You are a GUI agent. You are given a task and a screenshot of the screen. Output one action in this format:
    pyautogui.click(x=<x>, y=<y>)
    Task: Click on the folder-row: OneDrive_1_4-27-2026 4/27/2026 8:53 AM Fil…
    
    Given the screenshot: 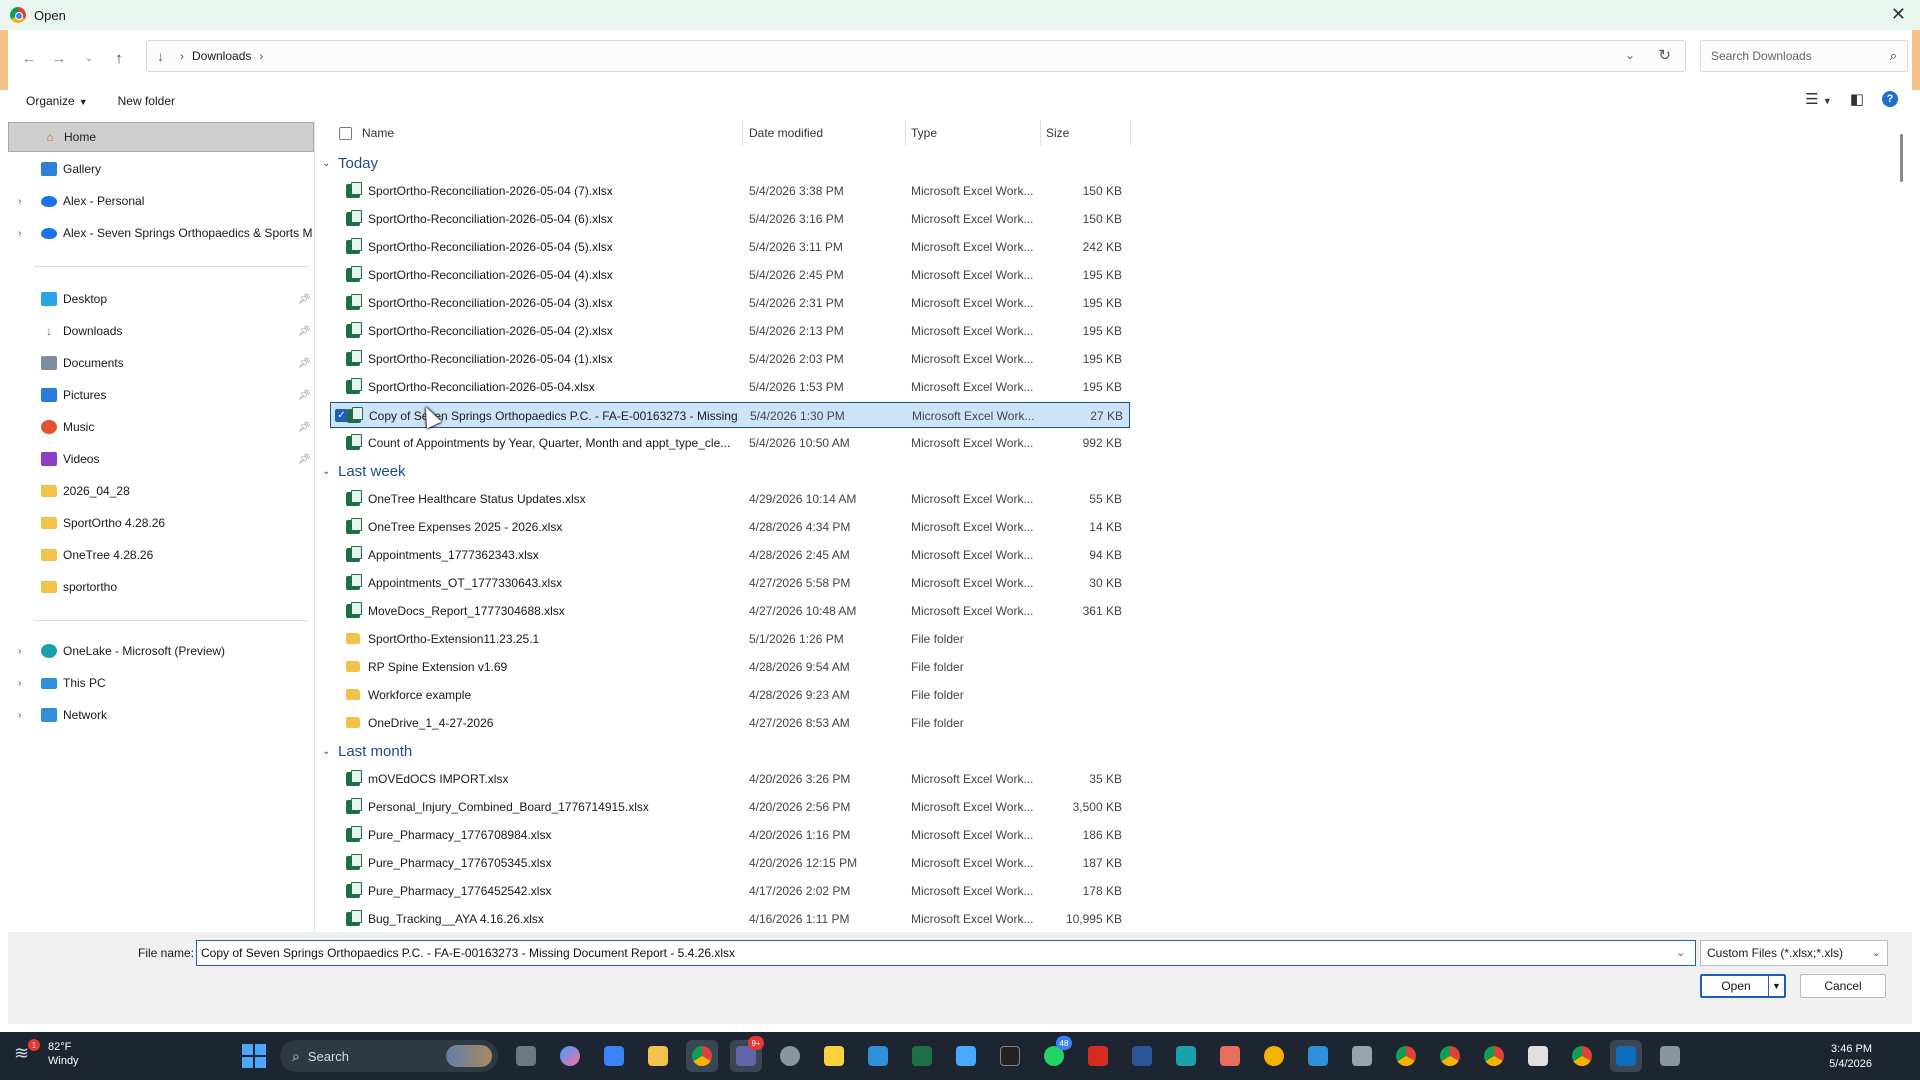 What is the action you would take?
    pyautogui.click(x=730, y=723)
    